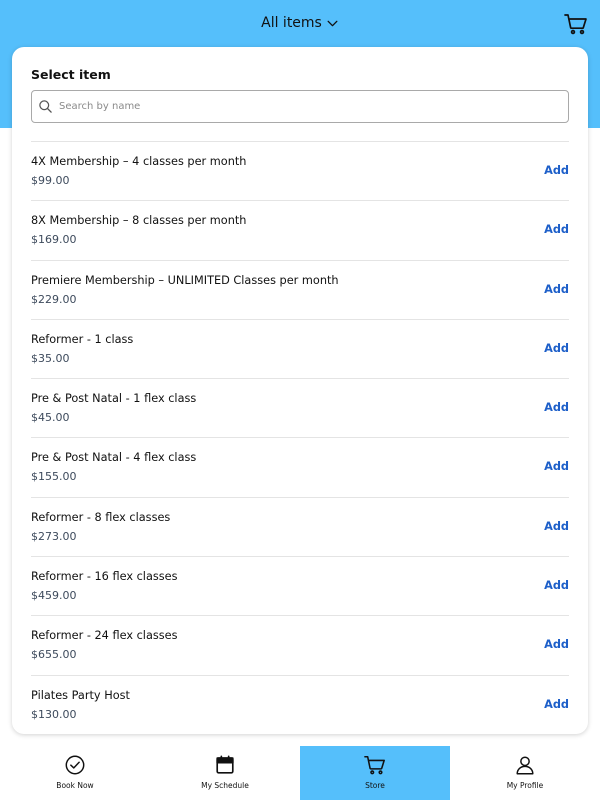 Image resolution: width=600 pixels, height=800 pixels. What do you see at coordinates (300, 526) in the screenshot?
I see `list-item: Reformer - 8 flex classes $273.00 Add` at bounding box center [300, 526].